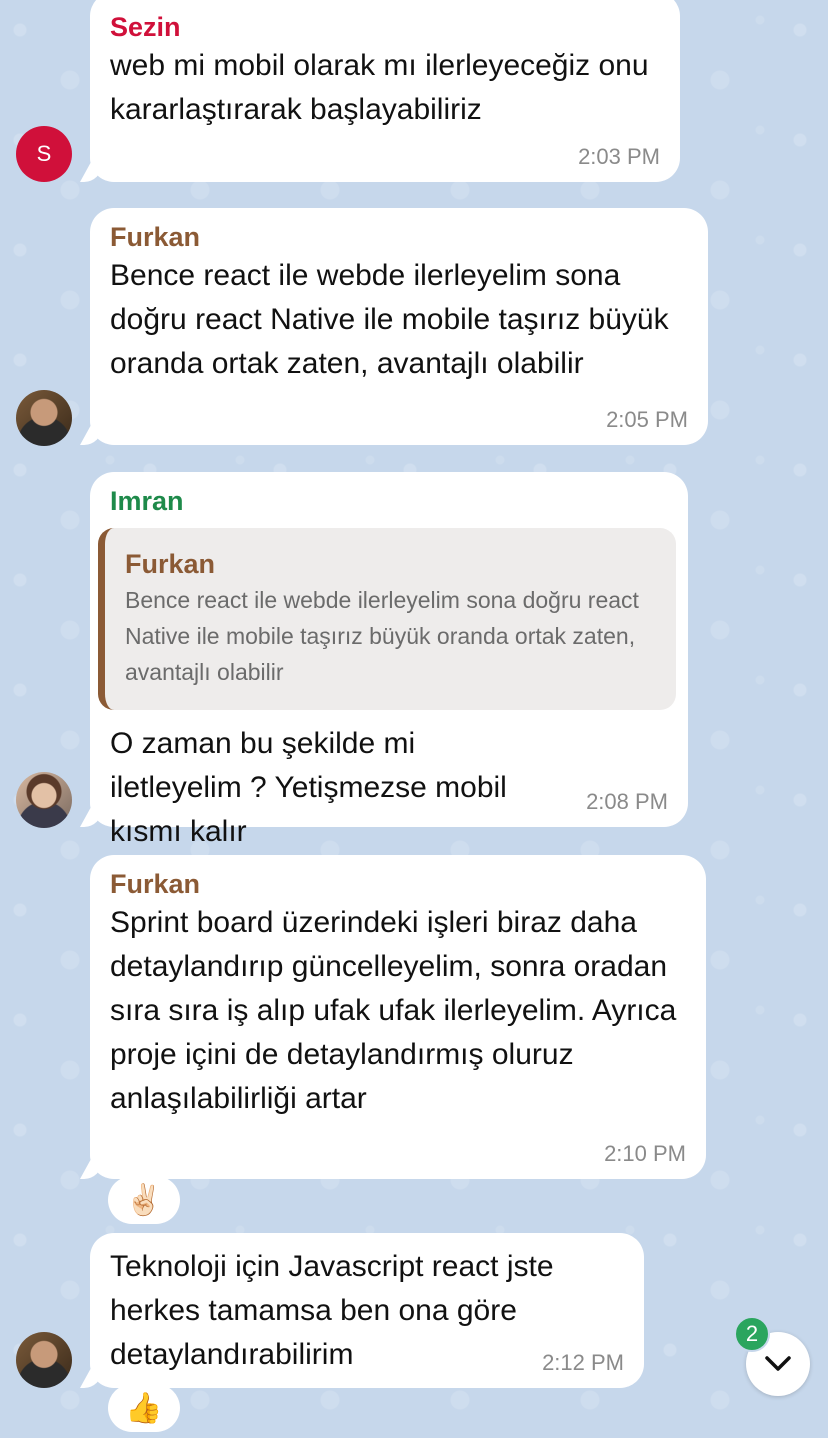  What do you see at coordinates (144, 1408) in the screenshot?
I see `reaction-thumbs-up: 👍` at bounding box center [144, 1408].